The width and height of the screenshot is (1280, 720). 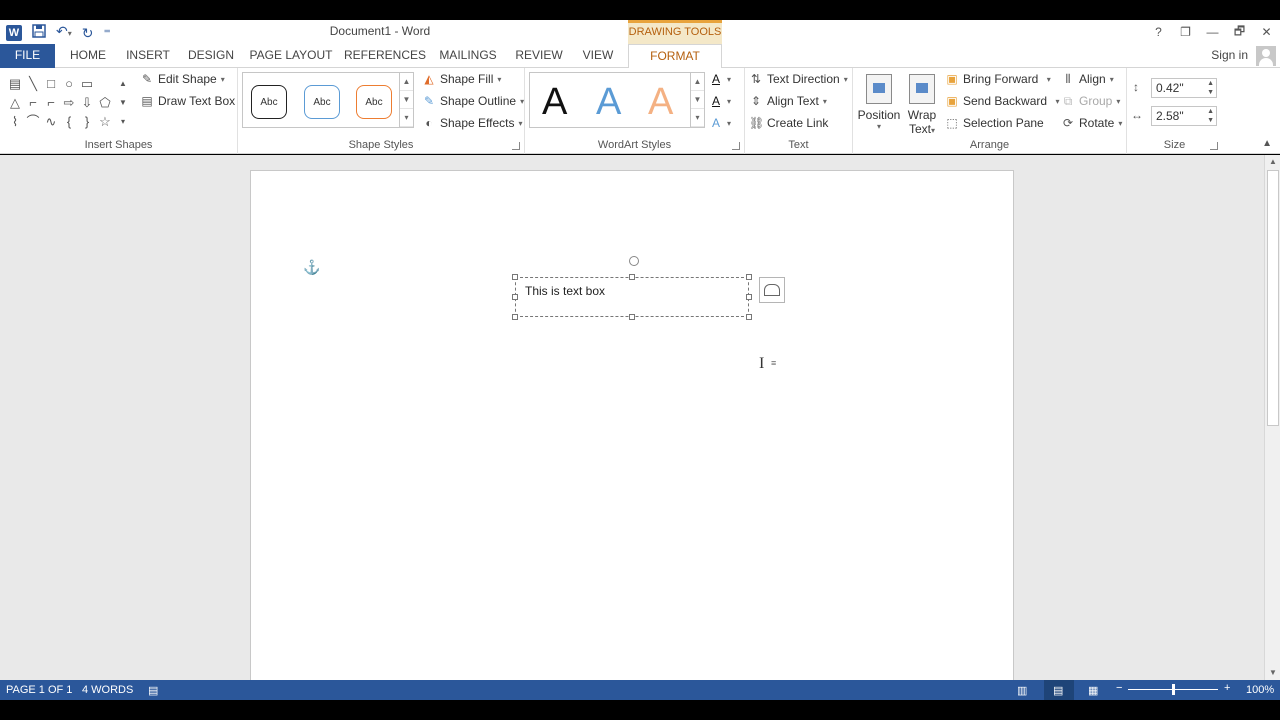 What do you see at coordinates (1184, 88) in the screenshot?
I see `shape-height-input: 0.42" ▲ ▼` at bounding box center [1184, 88].